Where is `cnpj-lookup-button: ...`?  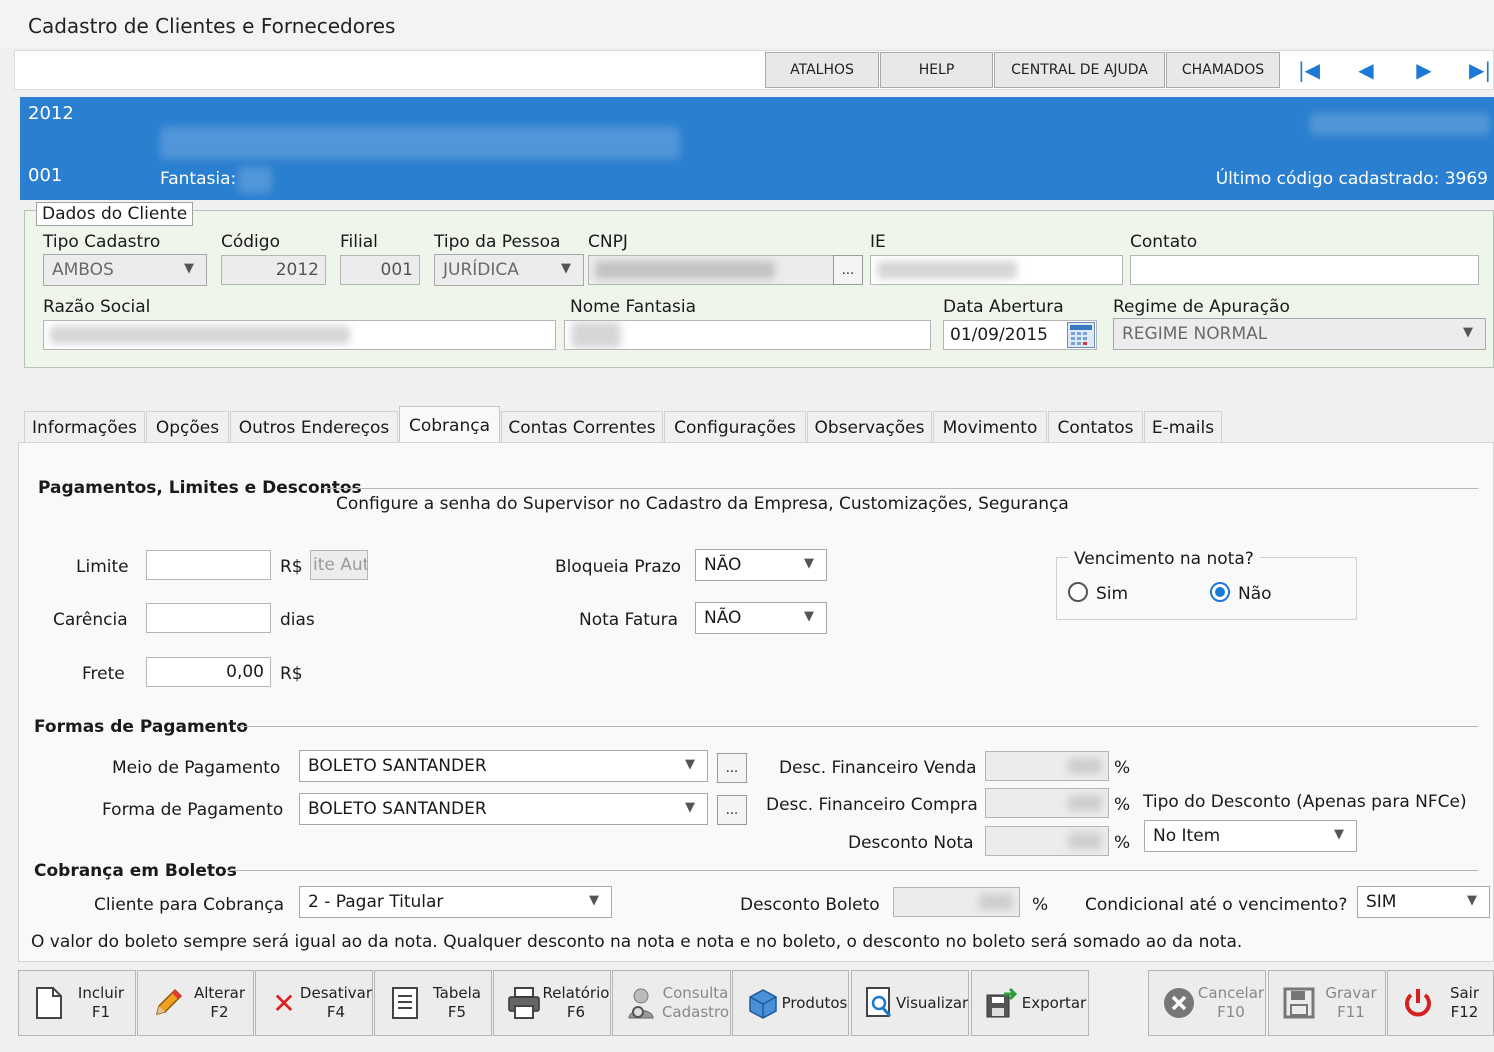
cnpj-lookup-button: ... is located at coordinates (848, 270).